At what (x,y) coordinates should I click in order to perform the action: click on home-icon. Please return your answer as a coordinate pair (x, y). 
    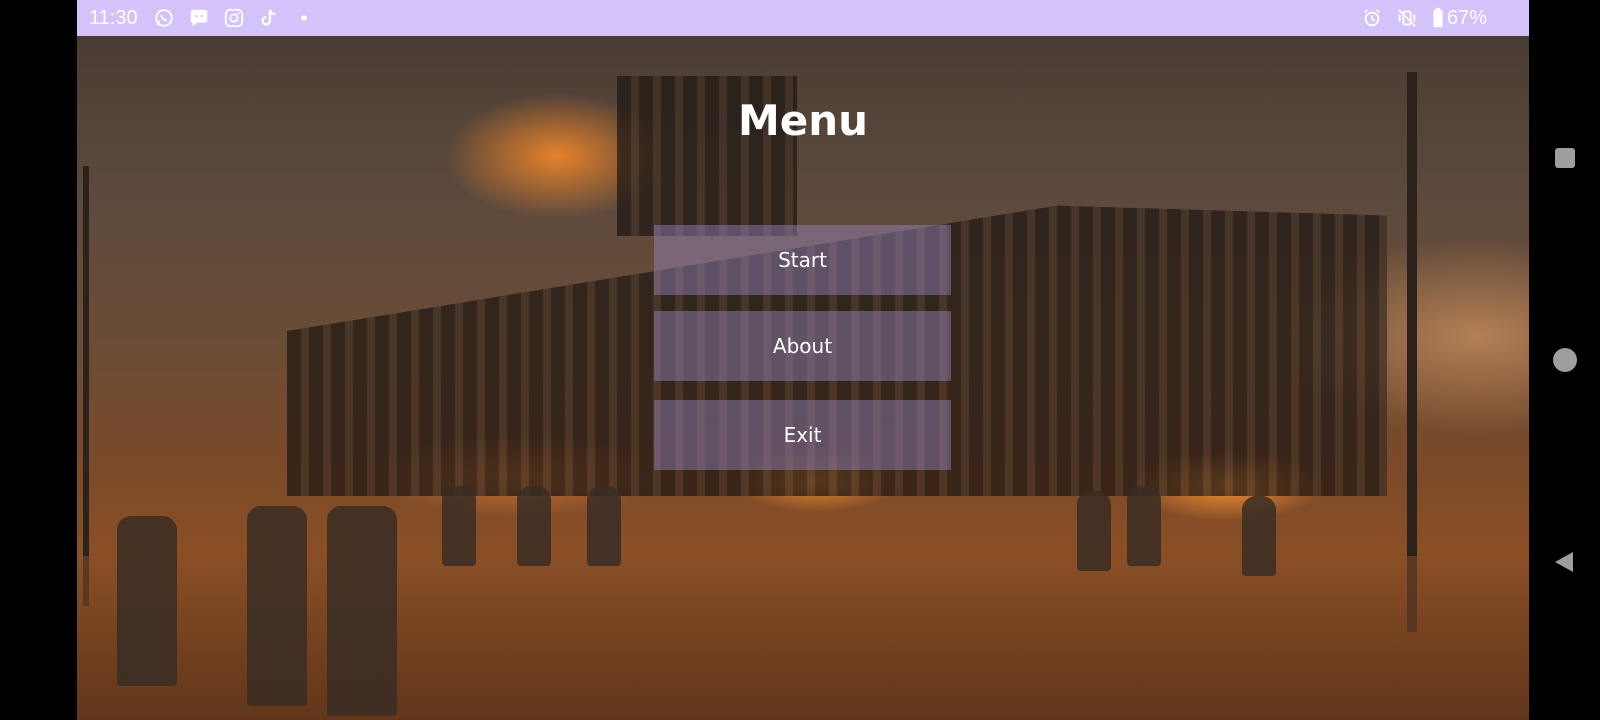
    Looking at the image, I should click on (1565, 360).